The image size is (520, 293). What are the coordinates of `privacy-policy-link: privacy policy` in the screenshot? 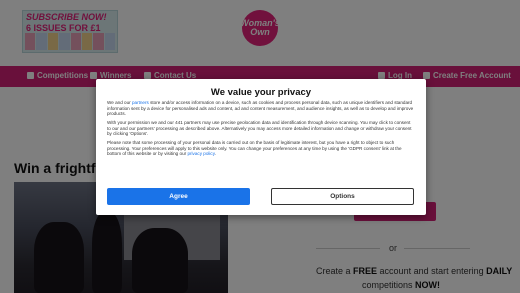 It's located at (200, 153).